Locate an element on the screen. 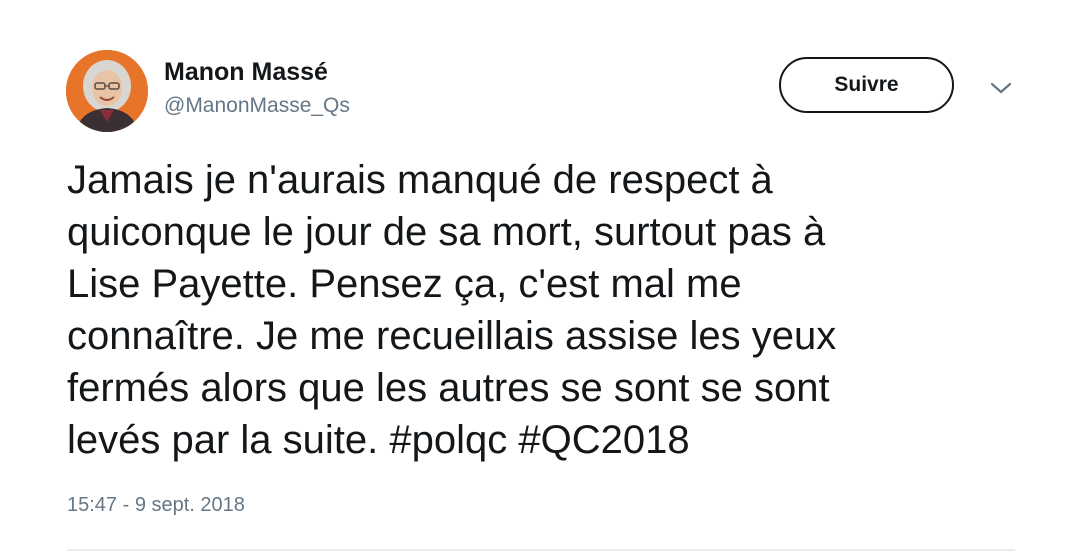 This screenshot has height=552, width=1072. chevron-down-icon is located at coordinates (1001, 88).